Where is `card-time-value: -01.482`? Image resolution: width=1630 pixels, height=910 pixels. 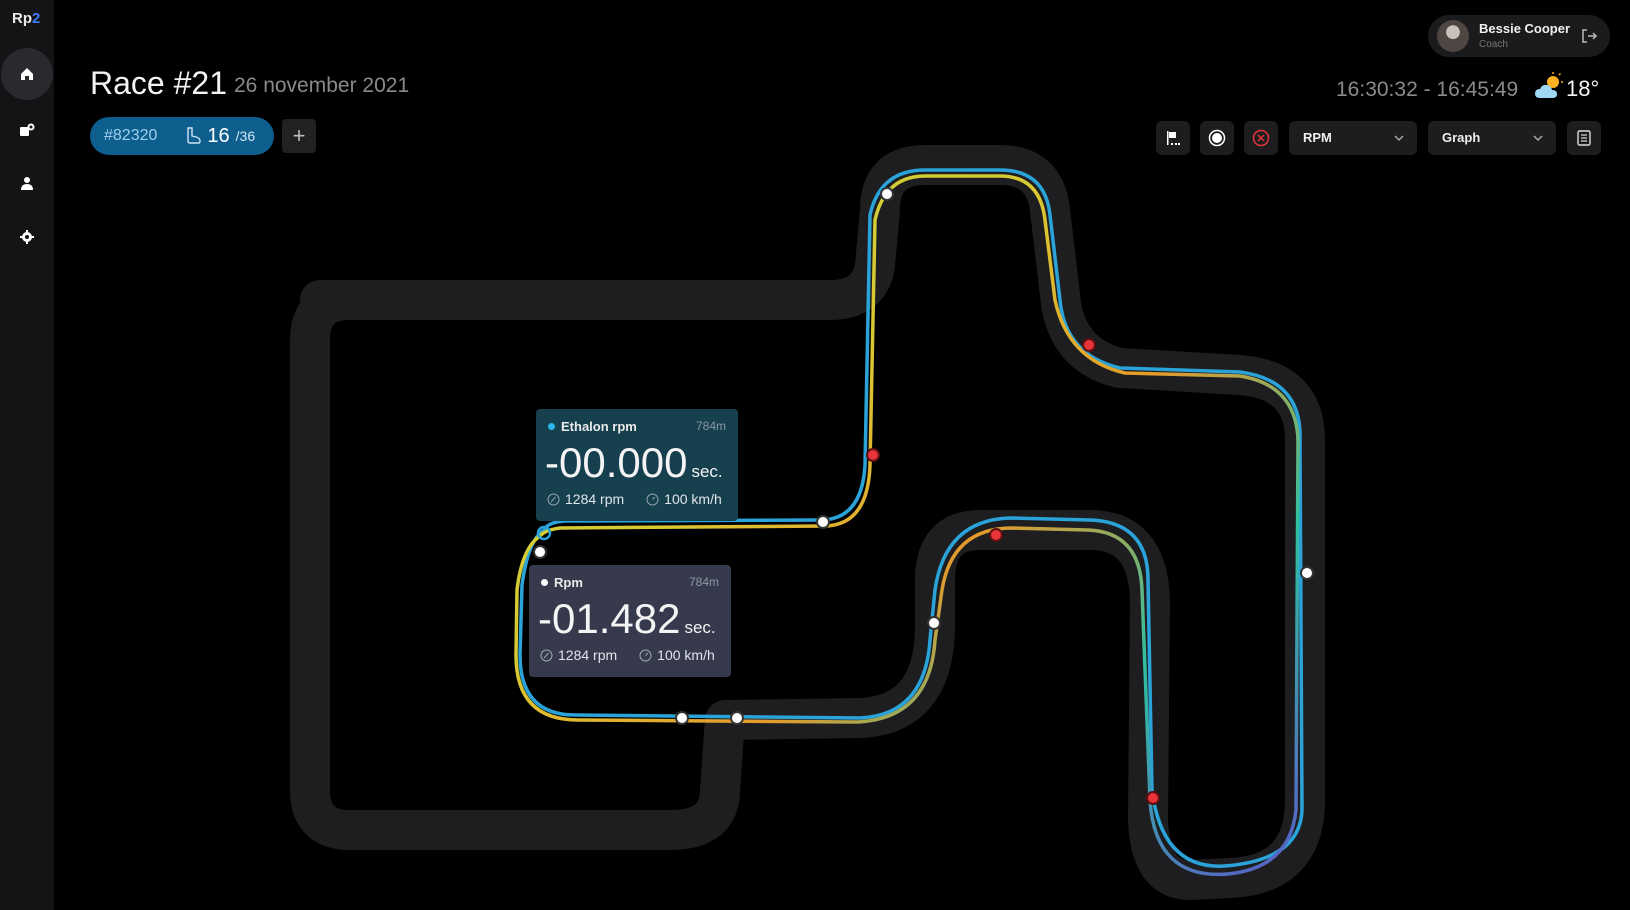
card-time-value: -01.482 is located at coordinates (609, 618).